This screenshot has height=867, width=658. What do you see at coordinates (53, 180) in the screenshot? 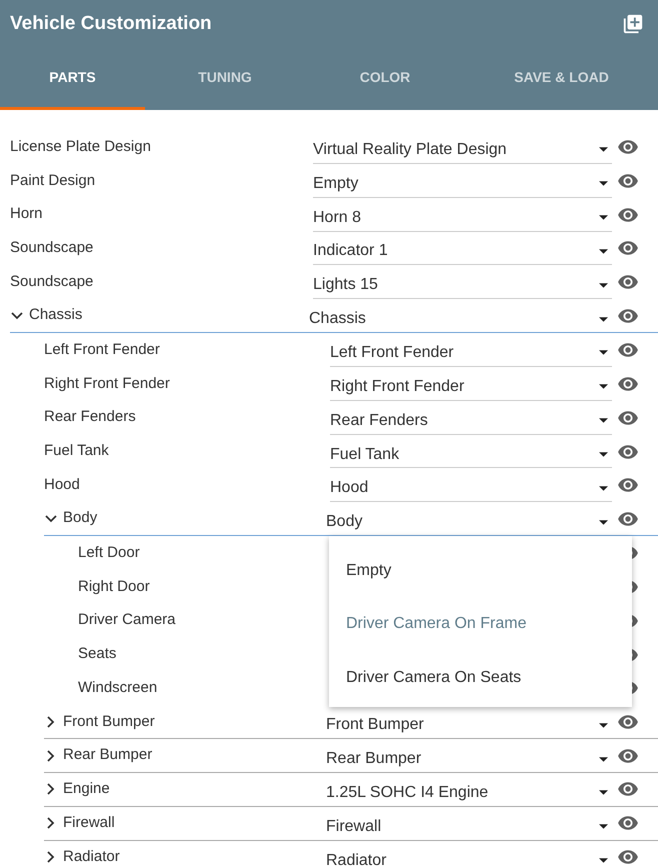
I see `part-label: Paint Design` at bounding box center [53, 180].